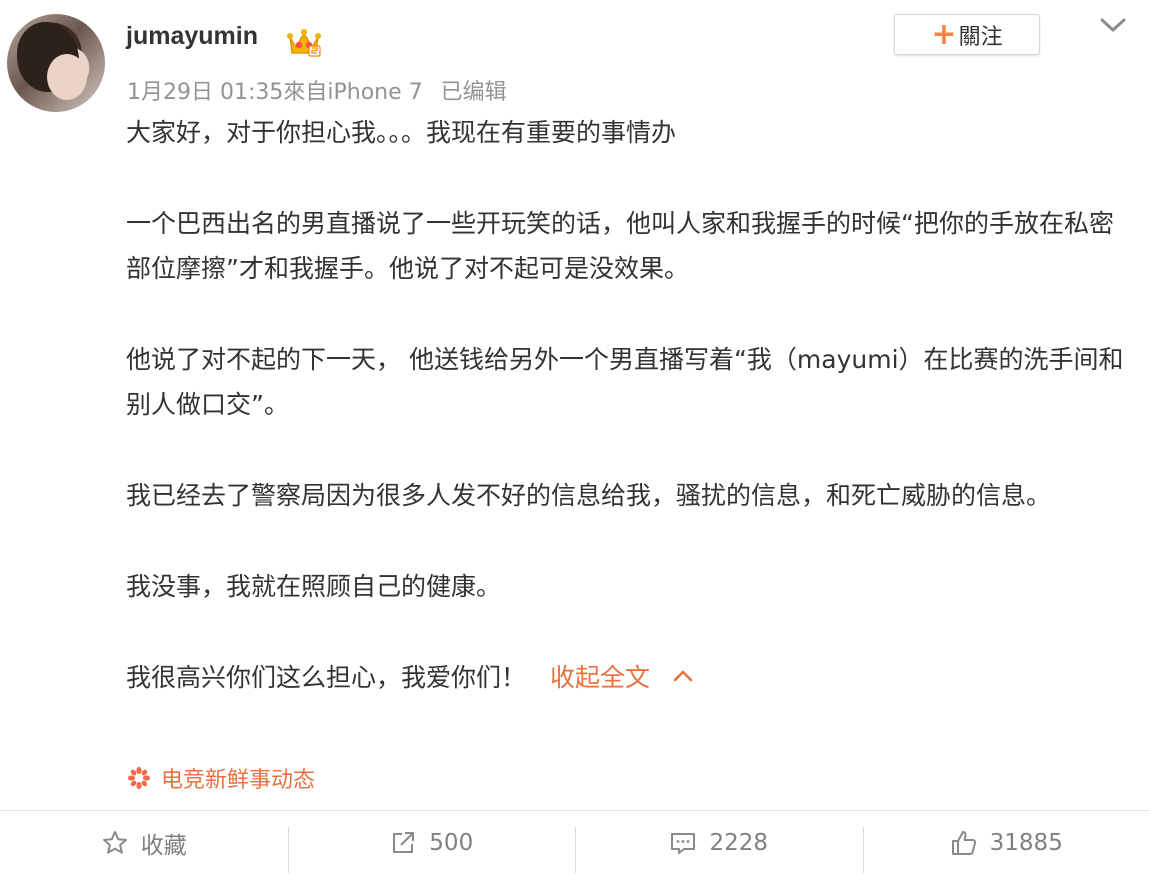 The width and height of the screenshot is (1150, 874). I want to click on topic-link: 电竞新鲜事动态, so click(221, 778).